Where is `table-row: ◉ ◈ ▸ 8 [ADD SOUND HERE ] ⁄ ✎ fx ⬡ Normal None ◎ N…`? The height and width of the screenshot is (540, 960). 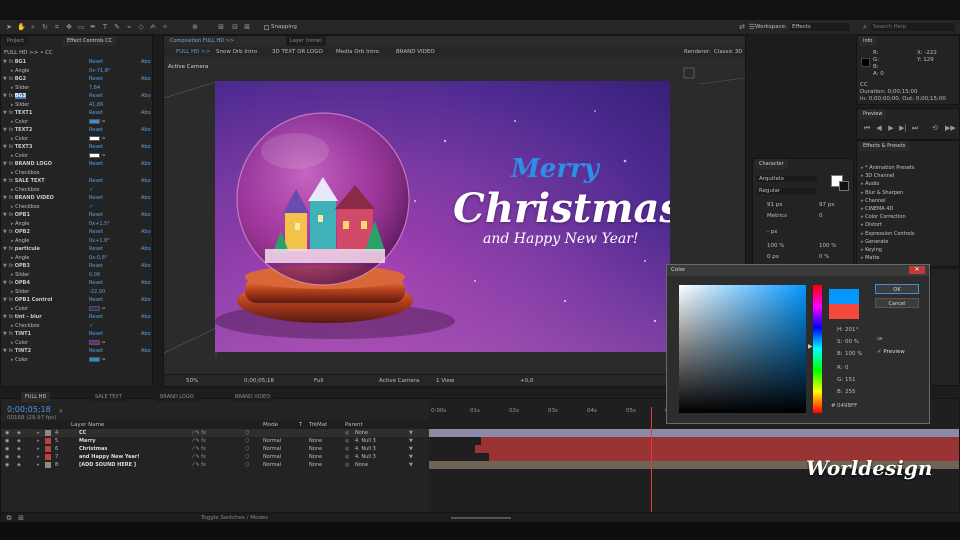 table-row: ◉ ◈ ▸ 8 [ADD SOUND HERE ] ⁄ ✎ fx ⬡ Normal None ◎ N… is located at coordinates (215, 465).